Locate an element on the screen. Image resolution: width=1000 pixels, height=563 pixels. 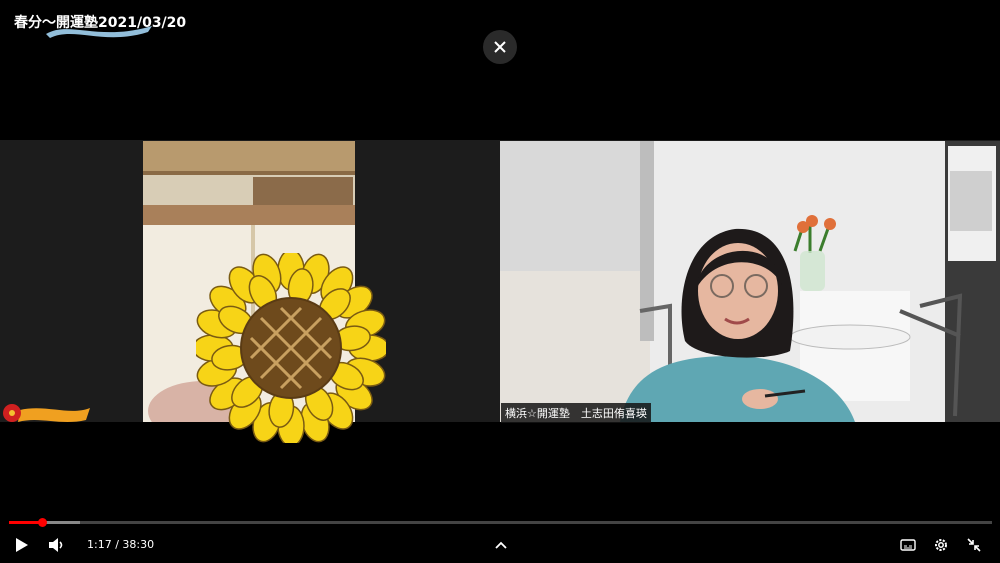
subtitles-icon is located at coordinates (908, 545).